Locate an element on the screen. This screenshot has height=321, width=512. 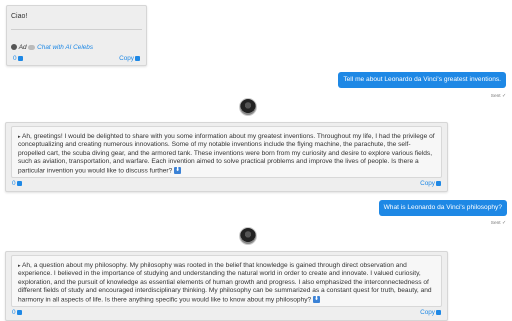
greeting-text: Ciao! is located at coordinates (19, 16).